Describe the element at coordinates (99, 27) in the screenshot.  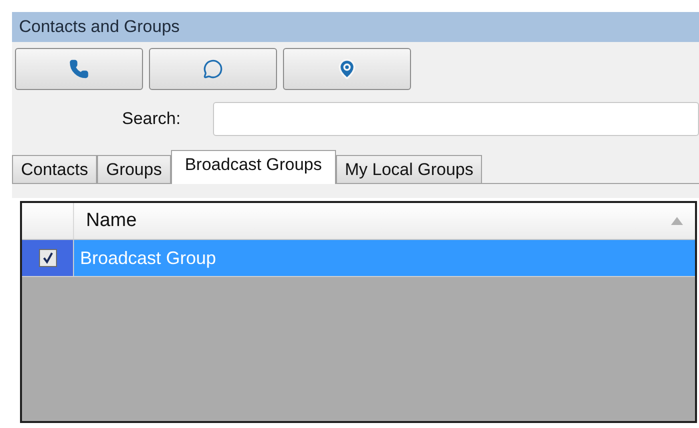
I see `window-title: Contacts and Groups` at that location.